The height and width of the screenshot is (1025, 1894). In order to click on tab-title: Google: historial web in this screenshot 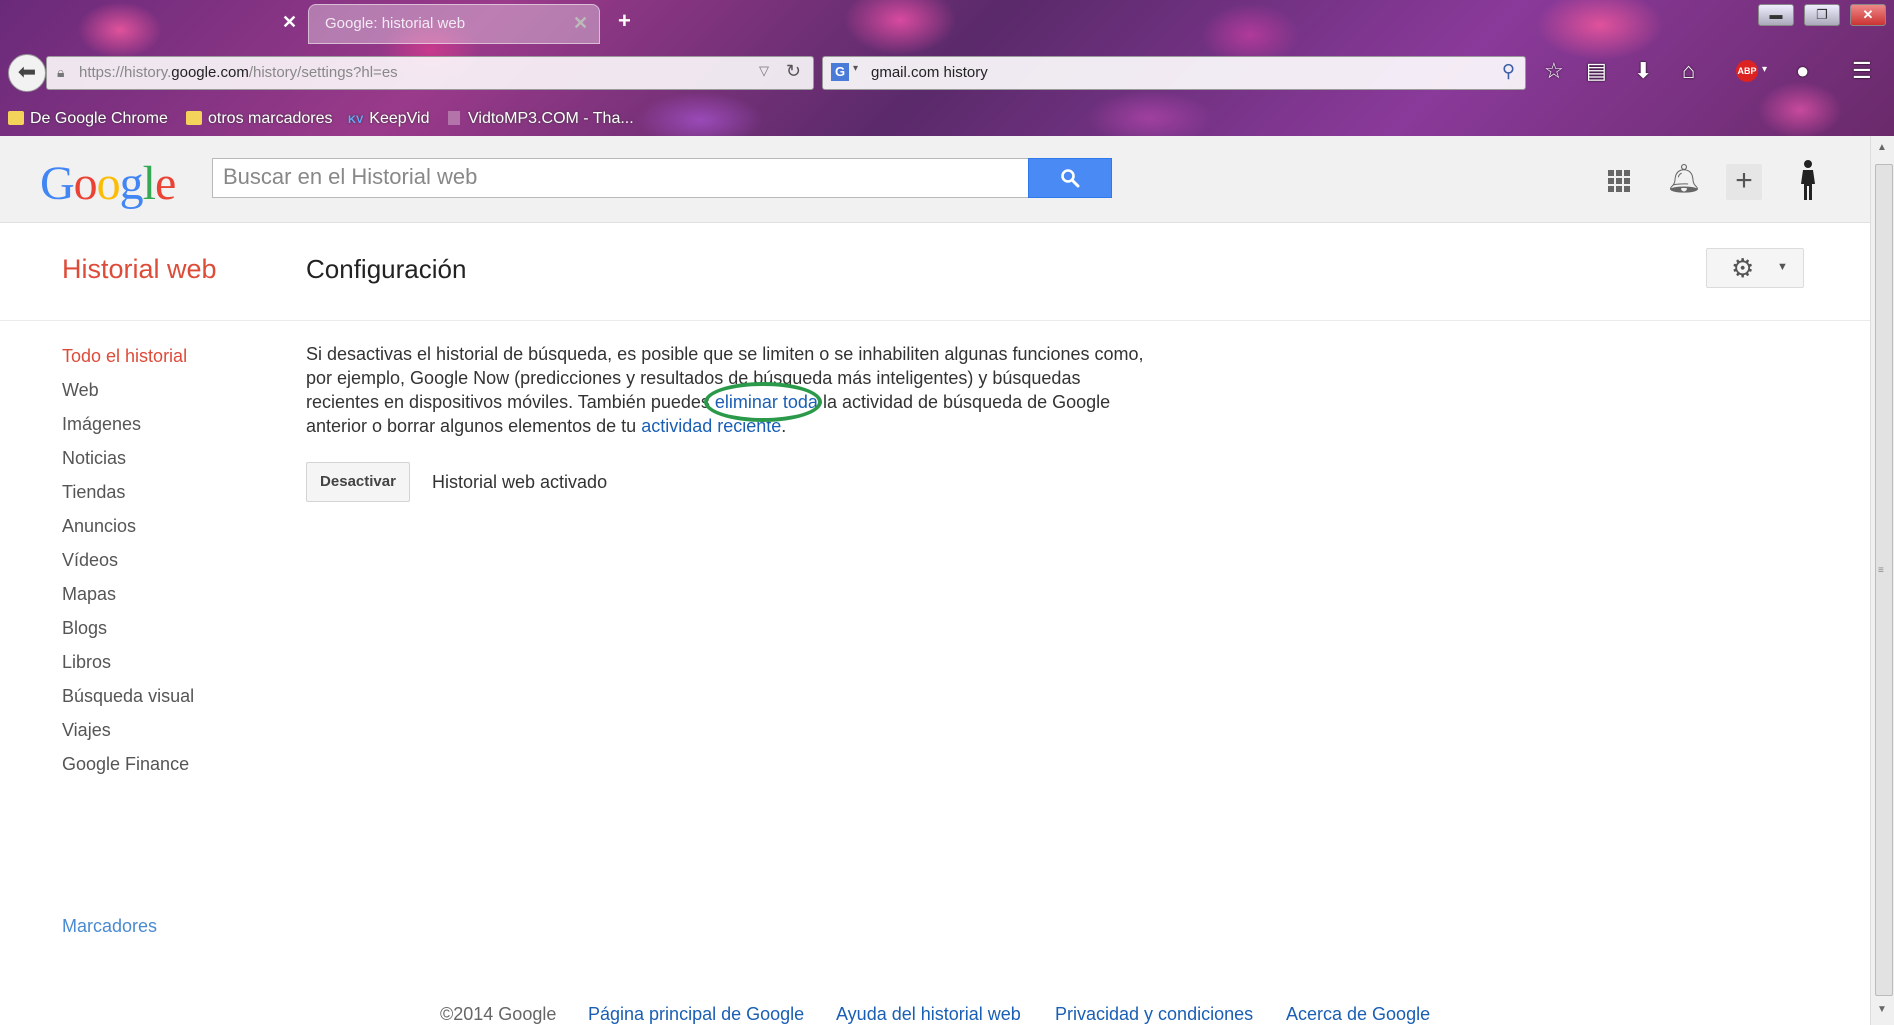, I will do `click(395, 23)`.